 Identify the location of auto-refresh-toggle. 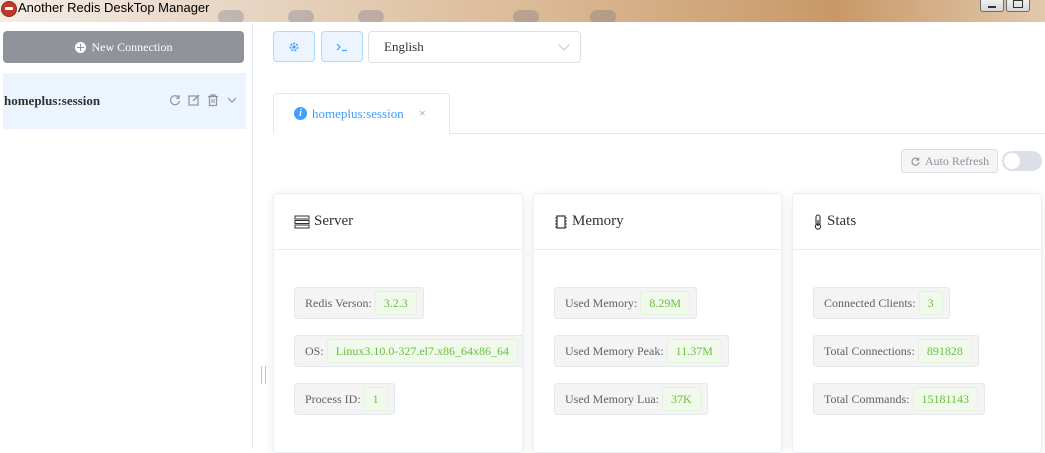
(1022, 161).